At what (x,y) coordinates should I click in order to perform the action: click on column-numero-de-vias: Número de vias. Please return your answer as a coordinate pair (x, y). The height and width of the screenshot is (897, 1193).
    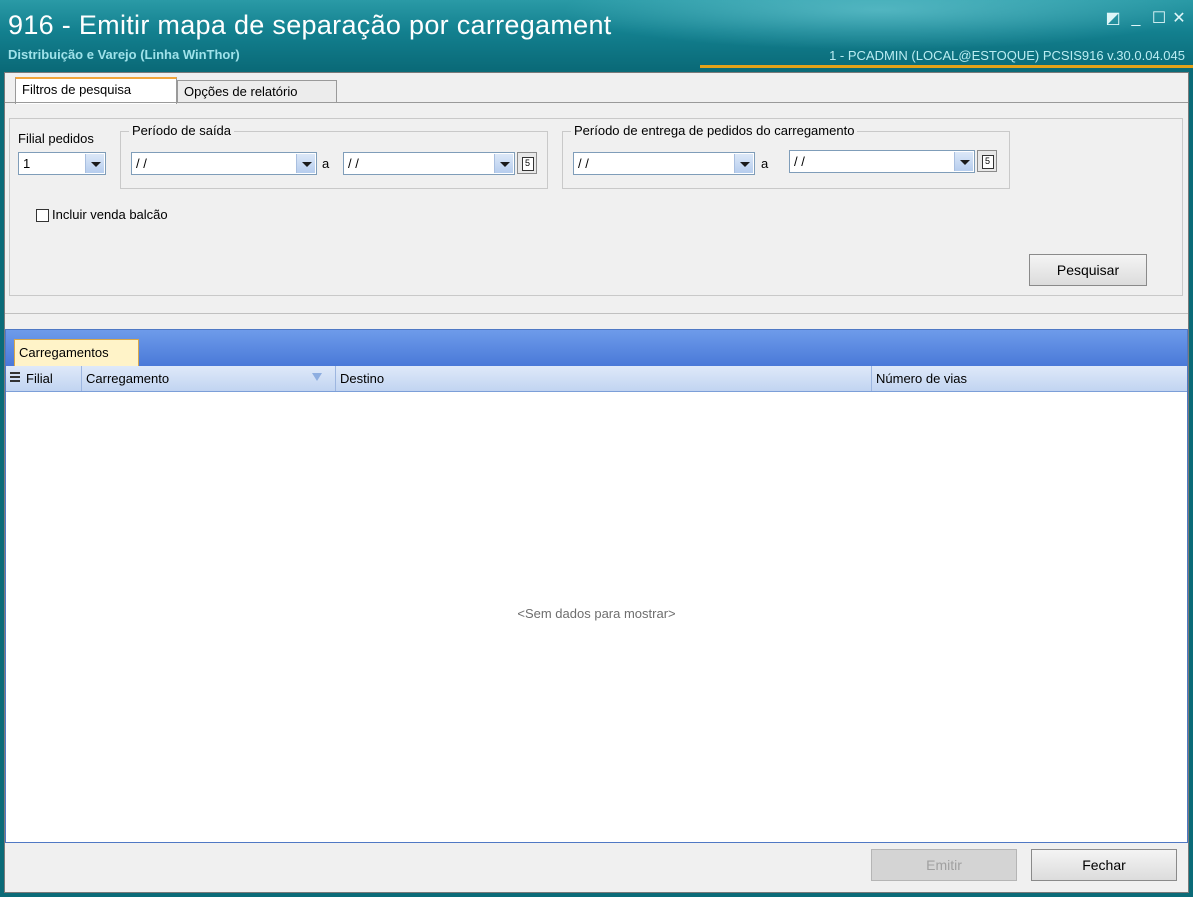
    Looking at the image, I should click on (1029, 378).